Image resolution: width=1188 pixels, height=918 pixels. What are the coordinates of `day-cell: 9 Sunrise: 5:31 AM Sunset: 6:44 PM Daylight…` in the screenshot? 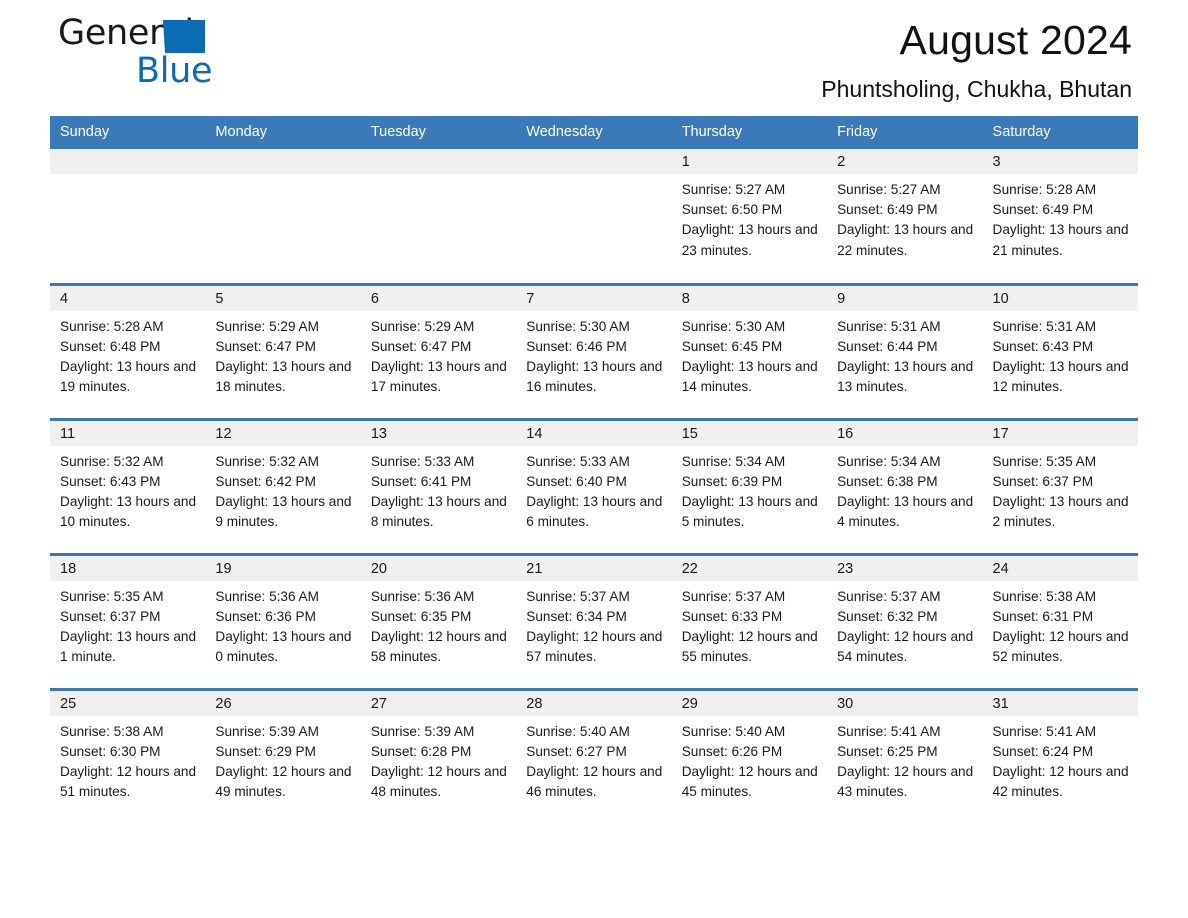 It's located at (905, 350).